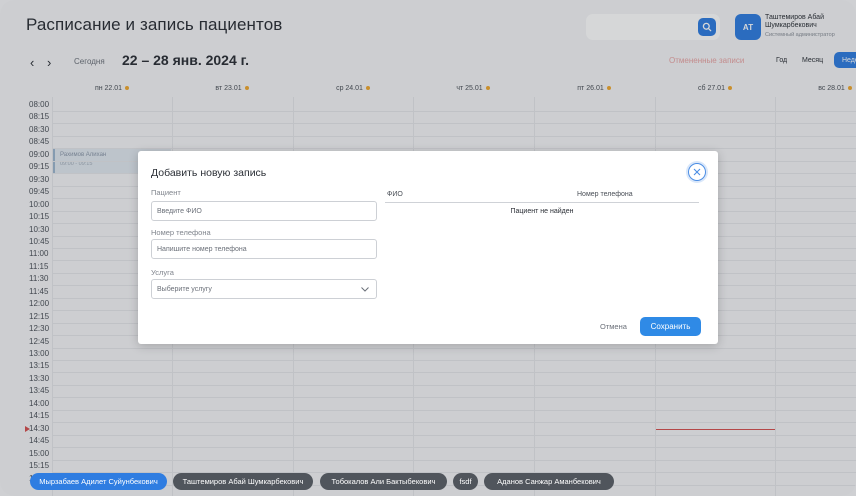 This screenshot has height=496, width=856. Describe the element at coordinates (383, 481) in the screenshot. I see `doctor-chip: Тобокалов Али Бактыбекович` at that location.